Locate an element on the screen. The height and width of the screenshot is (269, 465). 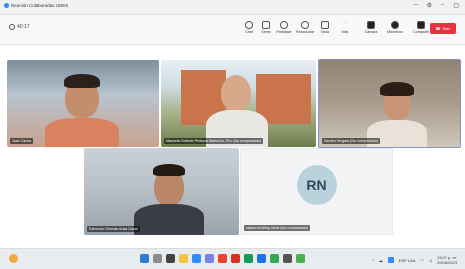
hand-icon is located at coordinates (284, 25).